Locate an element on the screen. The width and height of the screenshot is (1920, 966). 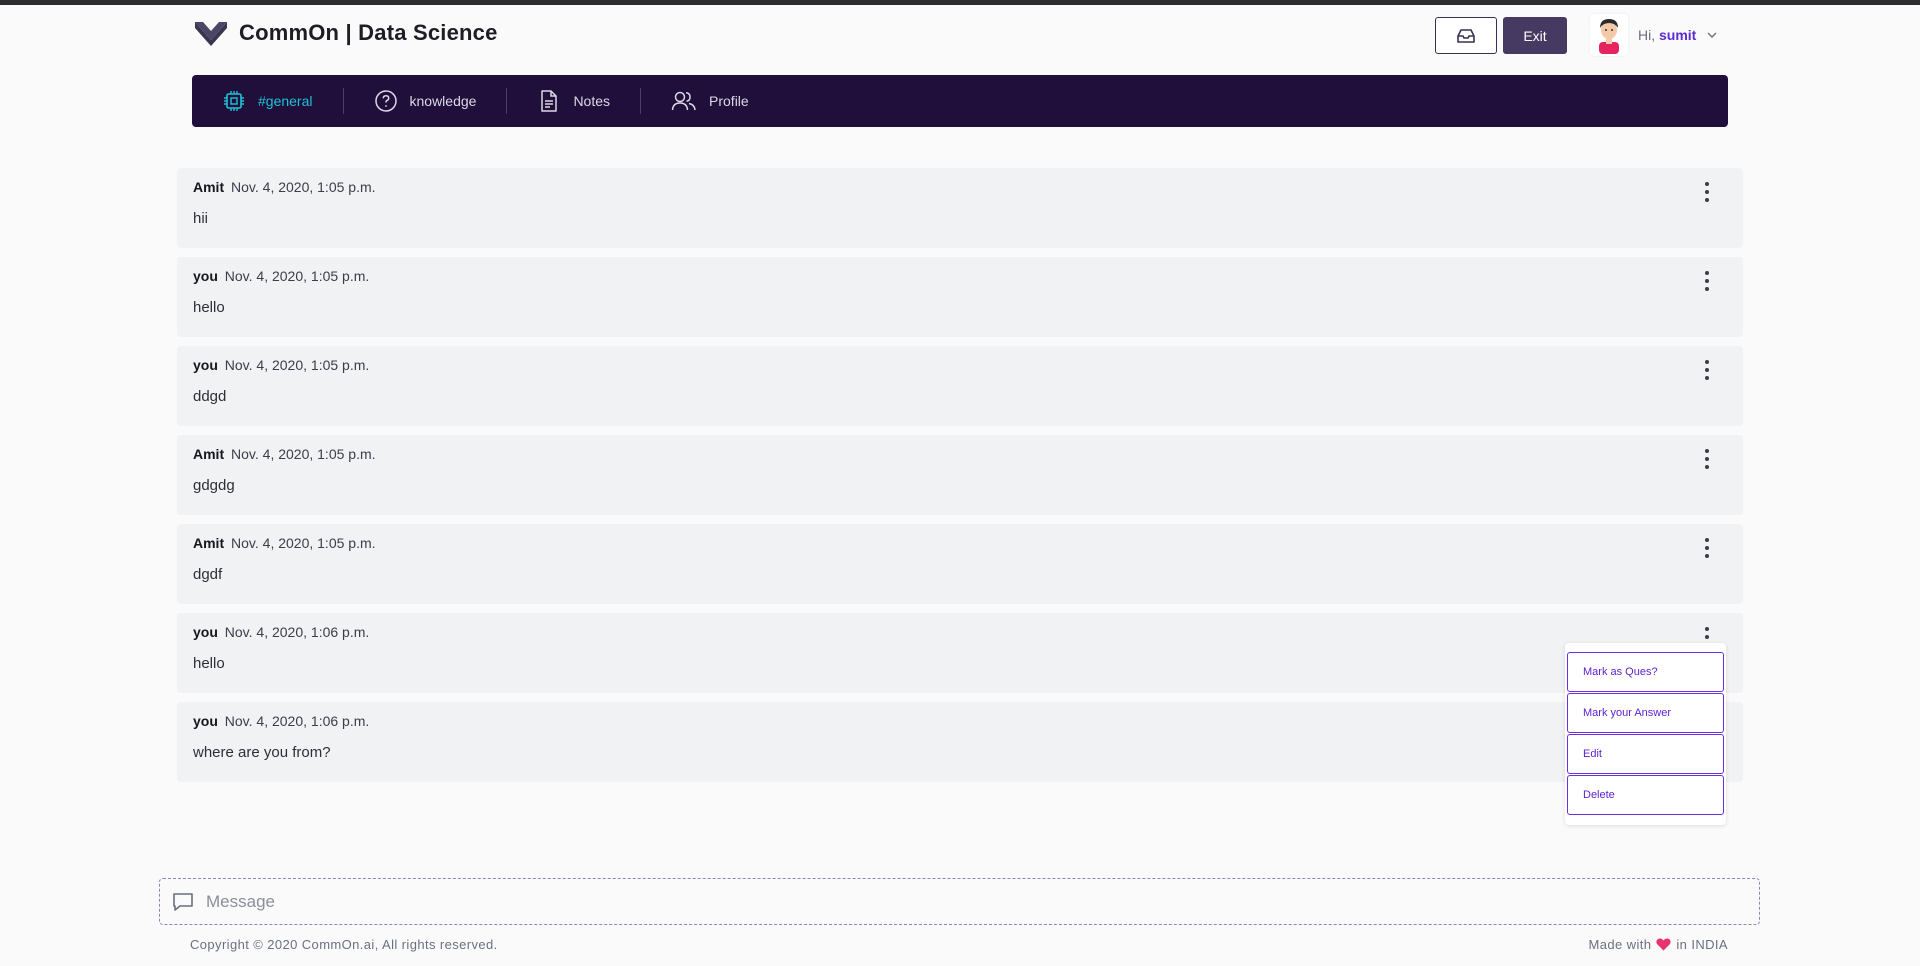
nav-item-label: knowledge is located at coordinates (443, 101).